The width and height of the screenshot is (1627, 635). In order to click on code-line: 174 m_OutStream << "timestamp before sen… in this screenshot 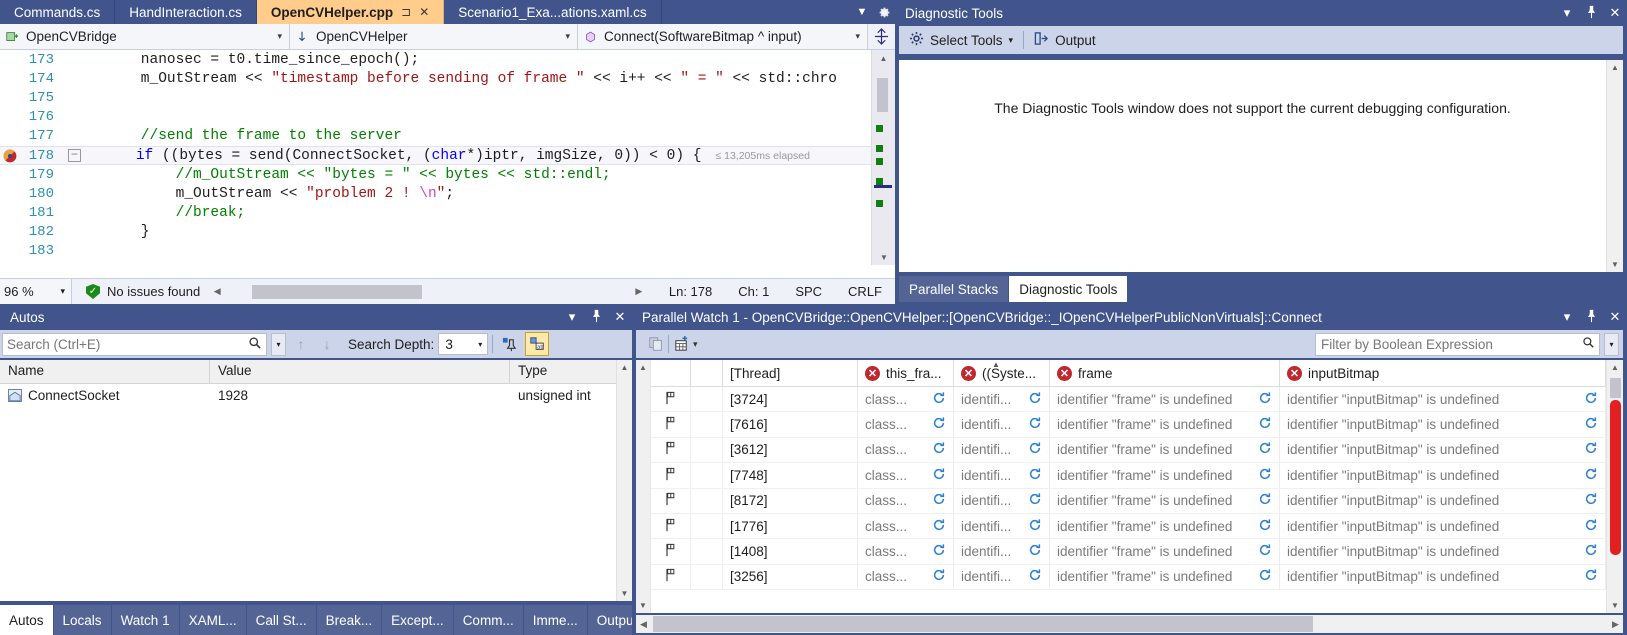, I will do `click(435, 78)`.